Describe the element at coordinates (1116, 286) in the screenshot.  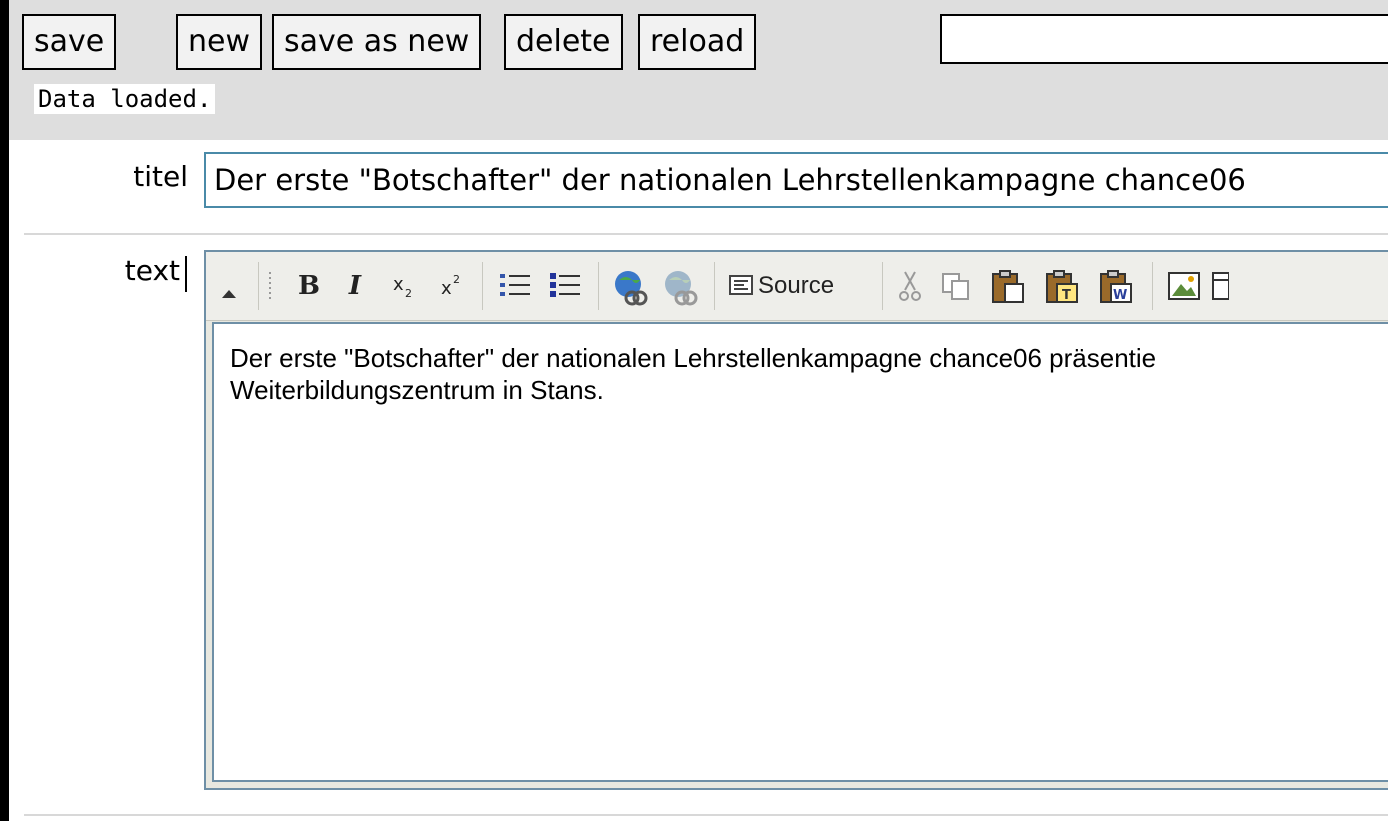
I see `paste-word-icon: W` at that location.